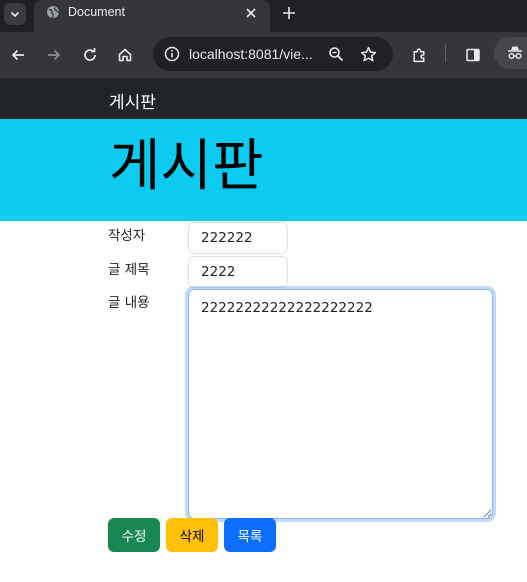 The image size is (527, 582). I want to click on back-button, so click(18, 55).